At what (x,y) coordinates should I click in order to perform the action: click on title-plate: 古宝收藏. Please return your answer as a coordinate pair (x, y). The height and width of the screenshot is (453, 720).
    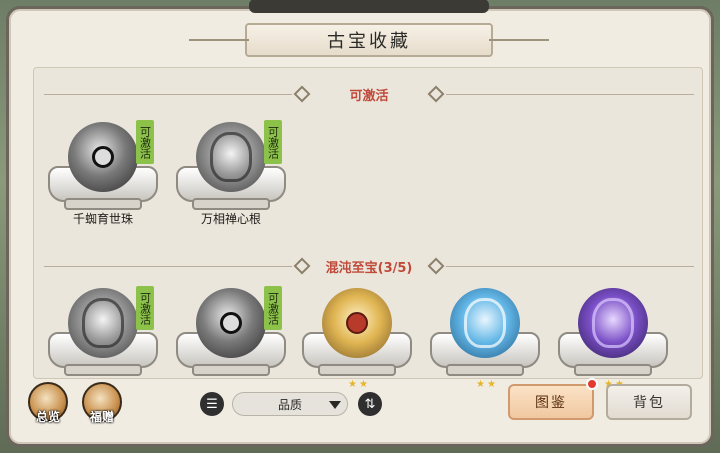
    Looking at the image, I should click on (369, 40).